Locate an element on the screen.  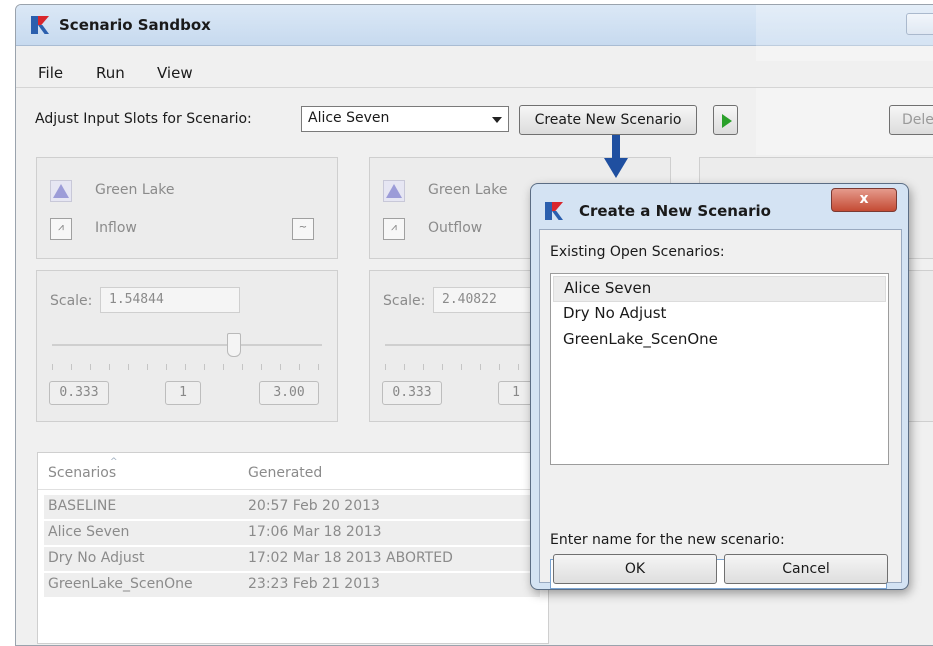
row-scenario: Dry No Adjust is located at coordinates (96, 558).